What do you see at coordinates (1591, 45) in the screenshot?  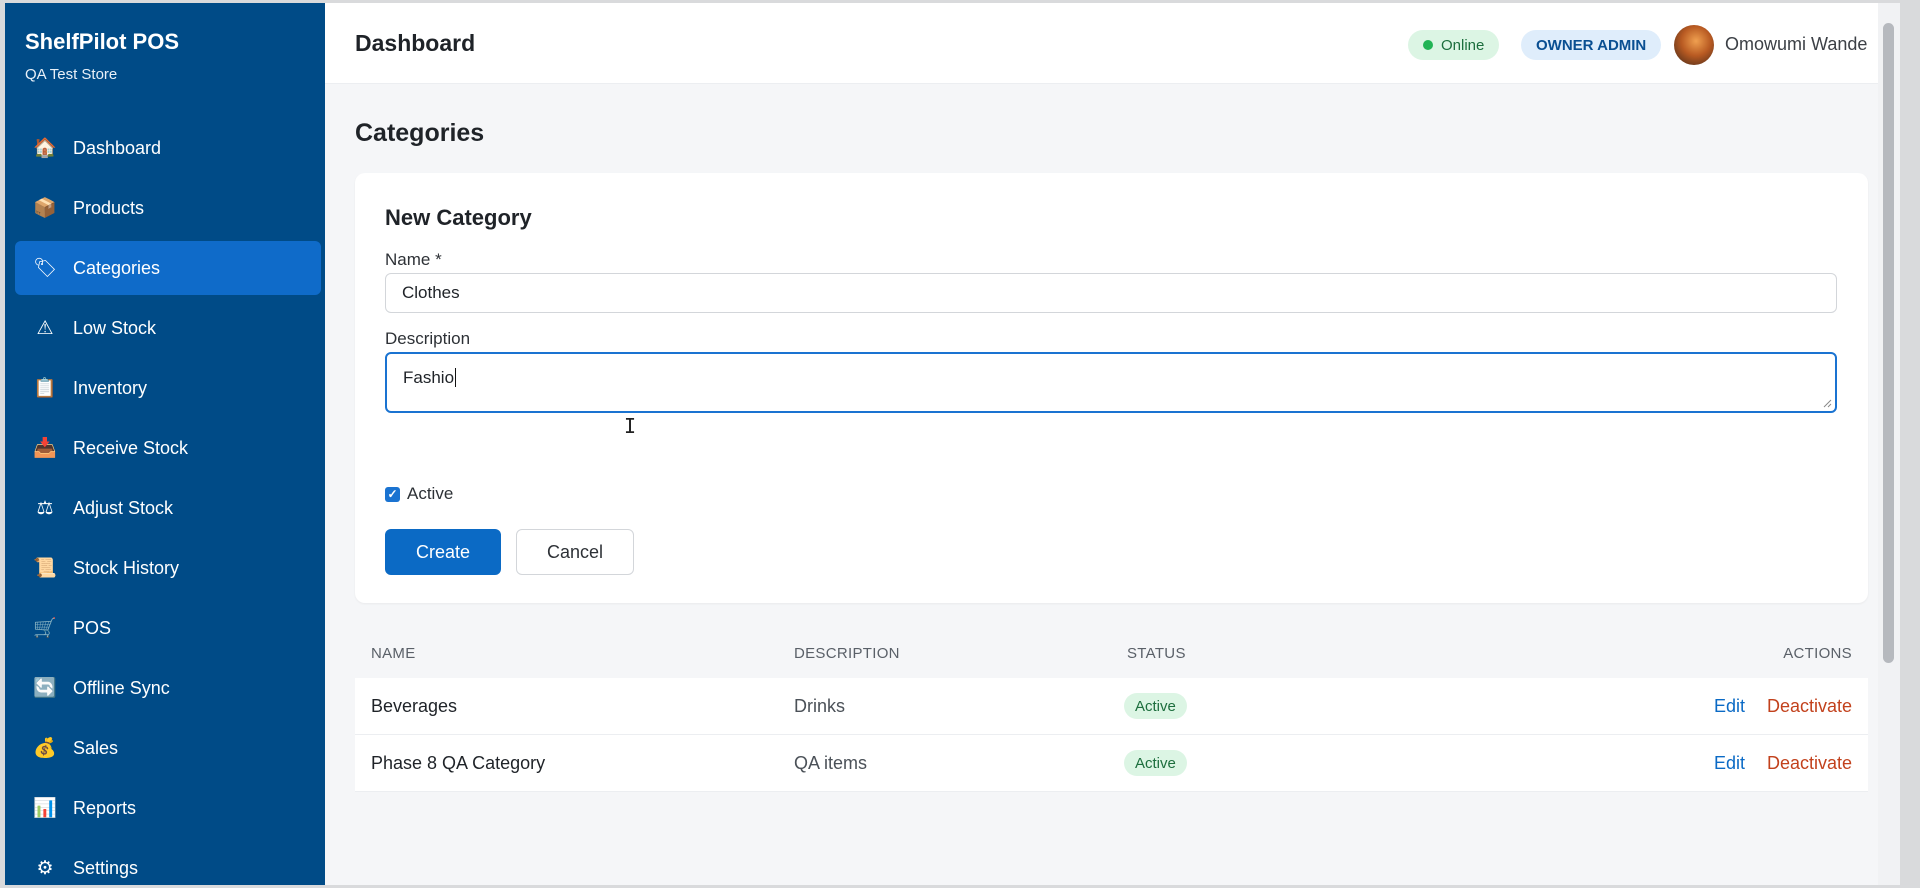 I see `role-badge: OWNER ADMIN` at bounding box center [1591, 45].